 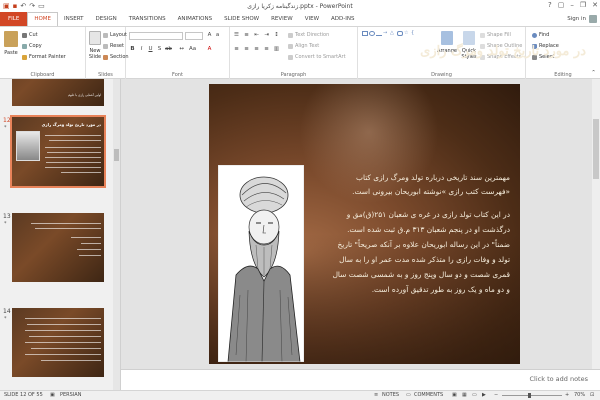 What do you see at coordinates (550, 5) in the screenshot?
I see `help-icon: ?` at bounding box center [550, 5].